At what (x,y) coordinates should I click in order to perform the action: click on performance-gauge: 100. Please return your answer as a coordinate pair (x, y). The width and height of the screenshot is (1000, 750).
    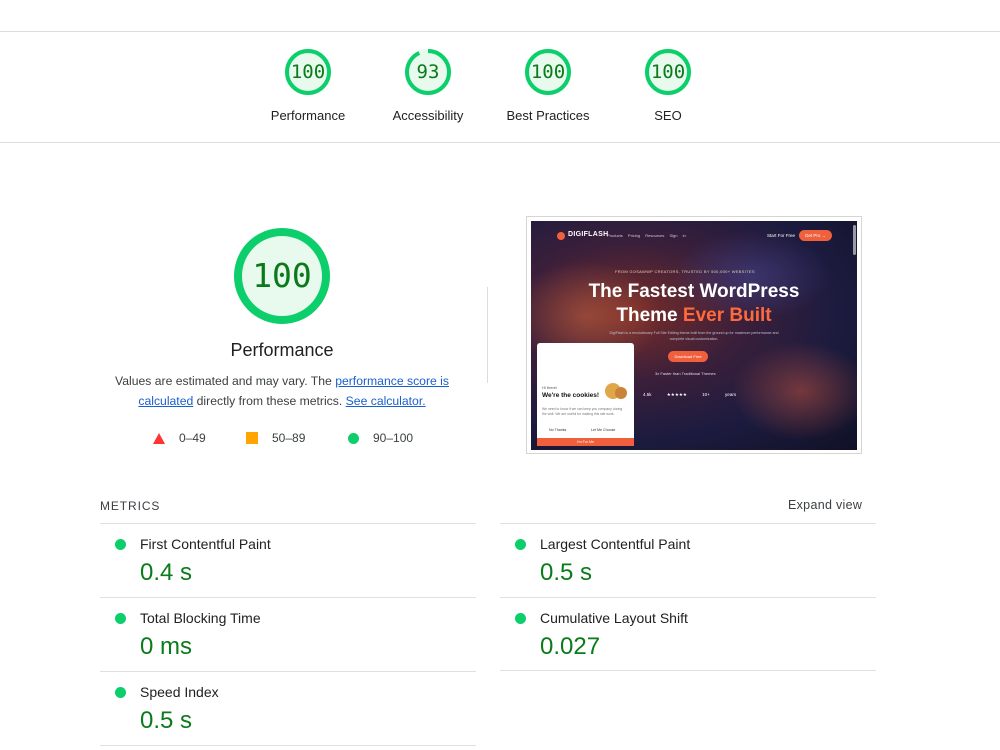
    Looking at the image, I should click on (282, 276).